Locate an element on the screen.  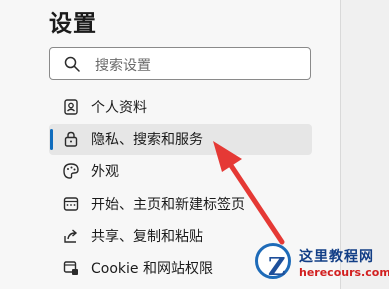
watermark-title: 这里教程网 is located at coordinates (336, 257).